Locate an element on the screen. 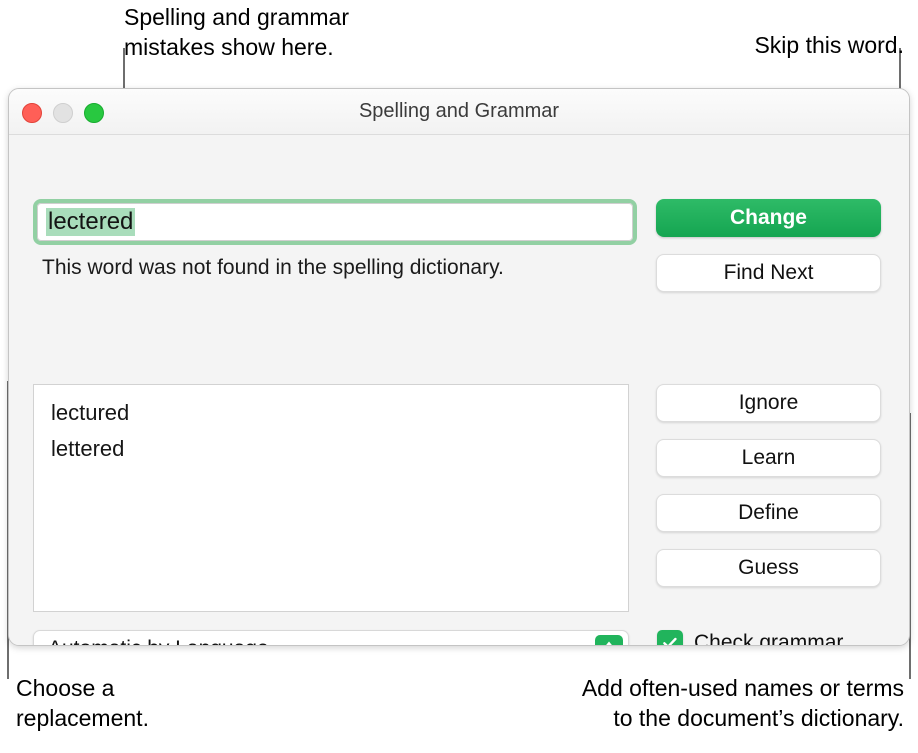 The width and height of the screenshot is (918, 753). window-titlebar: Spelling and Grammar is located at coordinates (459, 112).